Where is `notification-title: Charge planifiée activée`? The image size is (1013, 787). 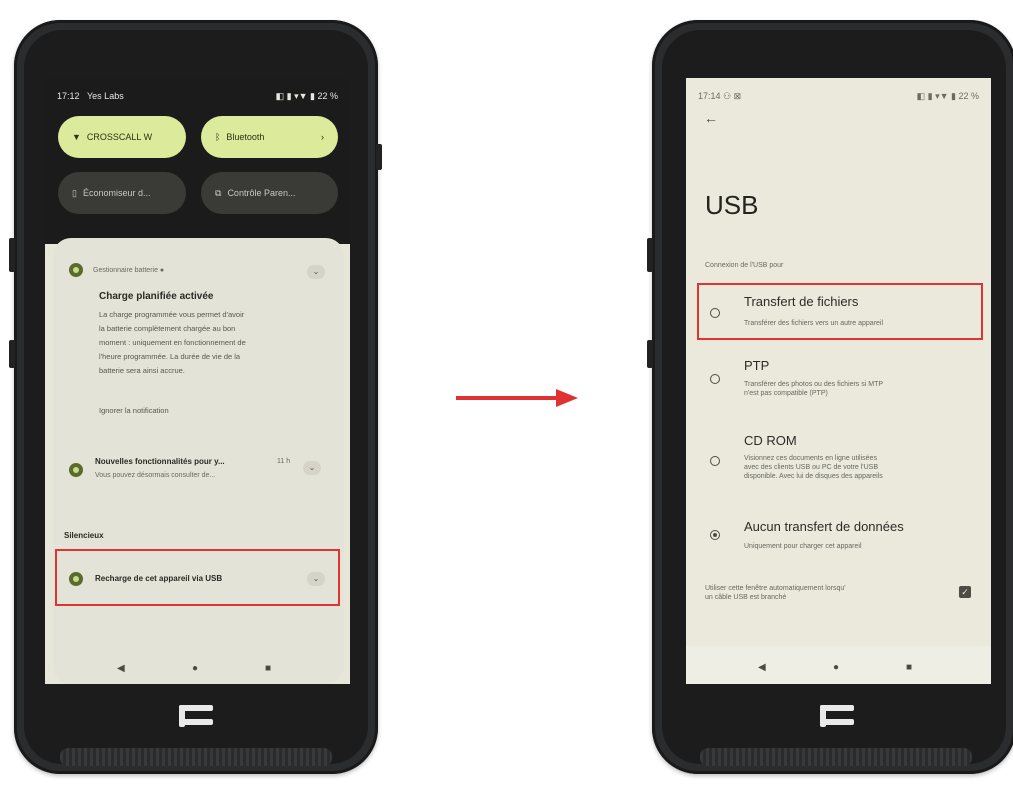 notification-title: Charge planifiée activée is located at coordinates (156, 296).